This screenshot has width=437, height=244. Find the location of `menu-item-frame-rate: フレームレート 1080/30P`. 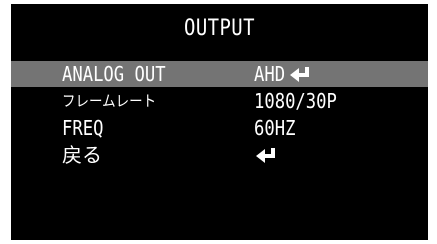

menu-item-frame-rate: フレームレート 1080/30P is located at coordinates (219, 101).